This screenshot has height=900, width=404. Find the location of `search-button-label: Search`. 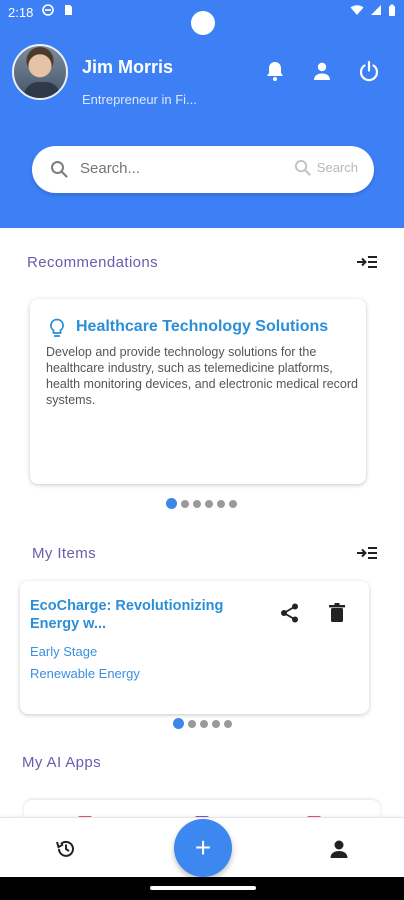

search-button-label: Search is located at coordinates (337, 167).